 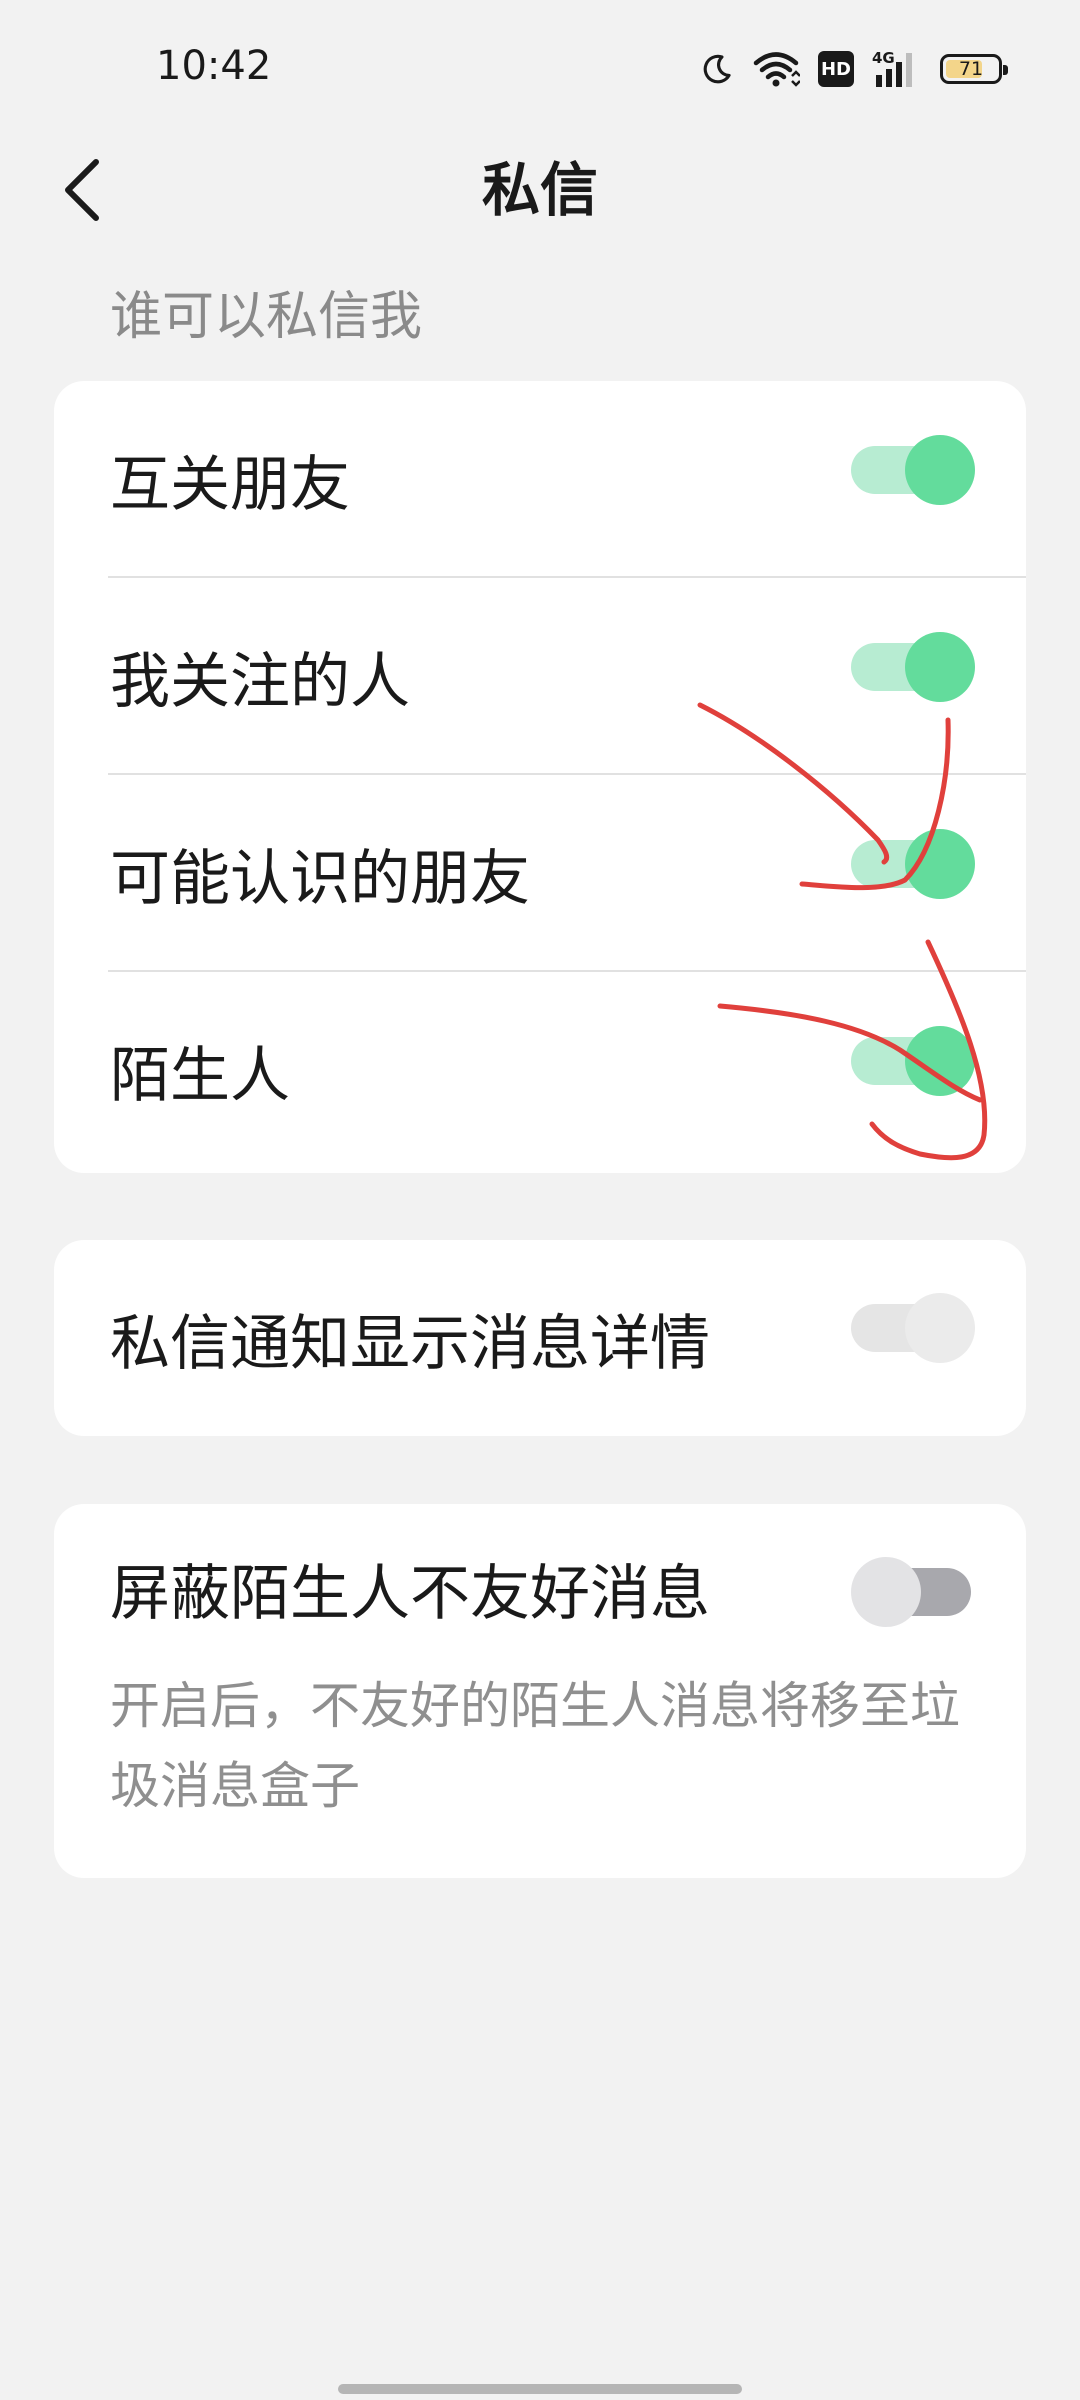 I want to click on toggle-notification-detail, so click(x=913, y=1328).